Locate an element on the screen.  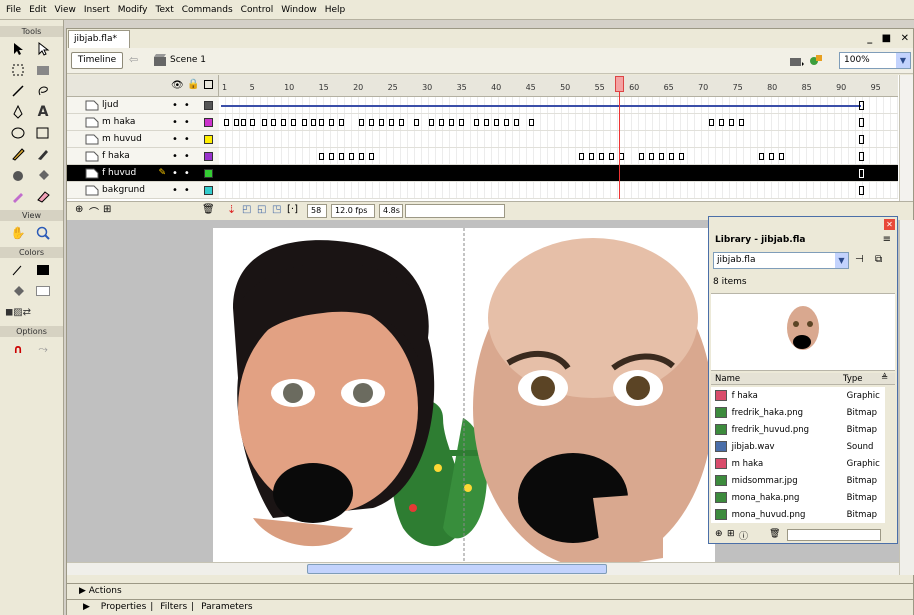
menu-edit: Edit is located at coordinates (37, 10).